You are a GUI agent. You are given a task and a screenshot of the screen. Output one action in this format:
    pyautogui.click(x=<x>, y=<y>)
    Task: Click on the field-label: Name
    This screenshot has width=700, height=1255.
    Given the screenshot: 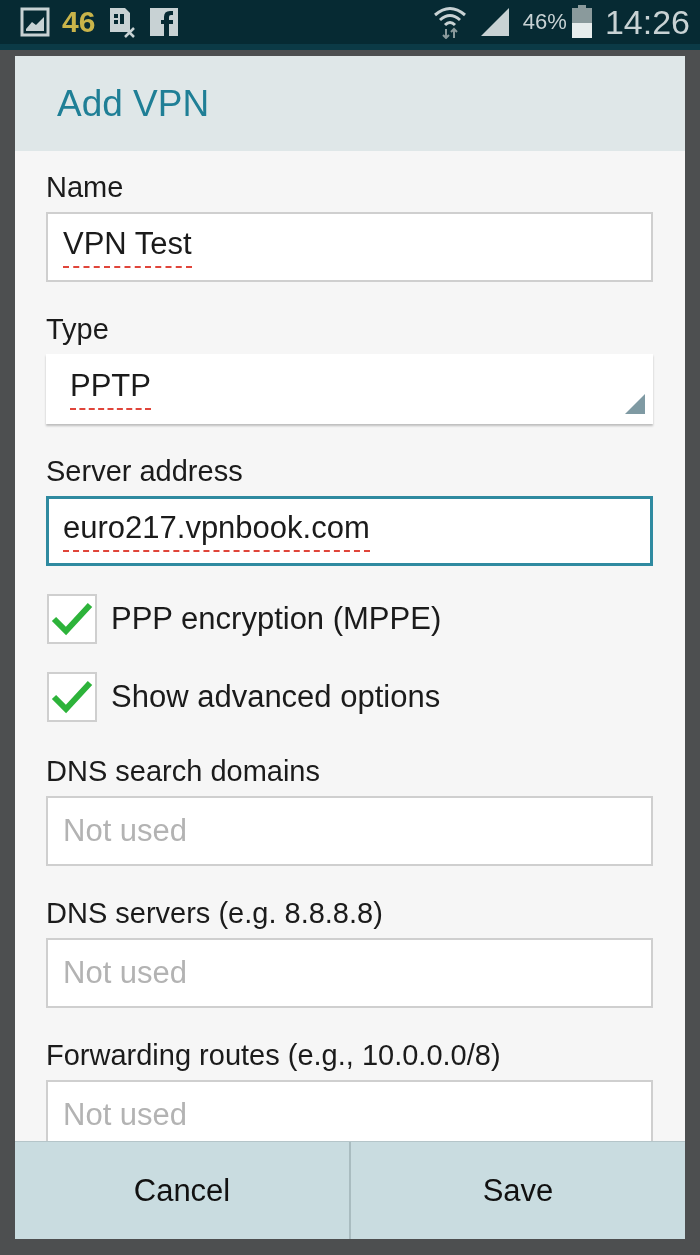 What is the action you would take?
    pyautogui.click(x=85, y=187)
    